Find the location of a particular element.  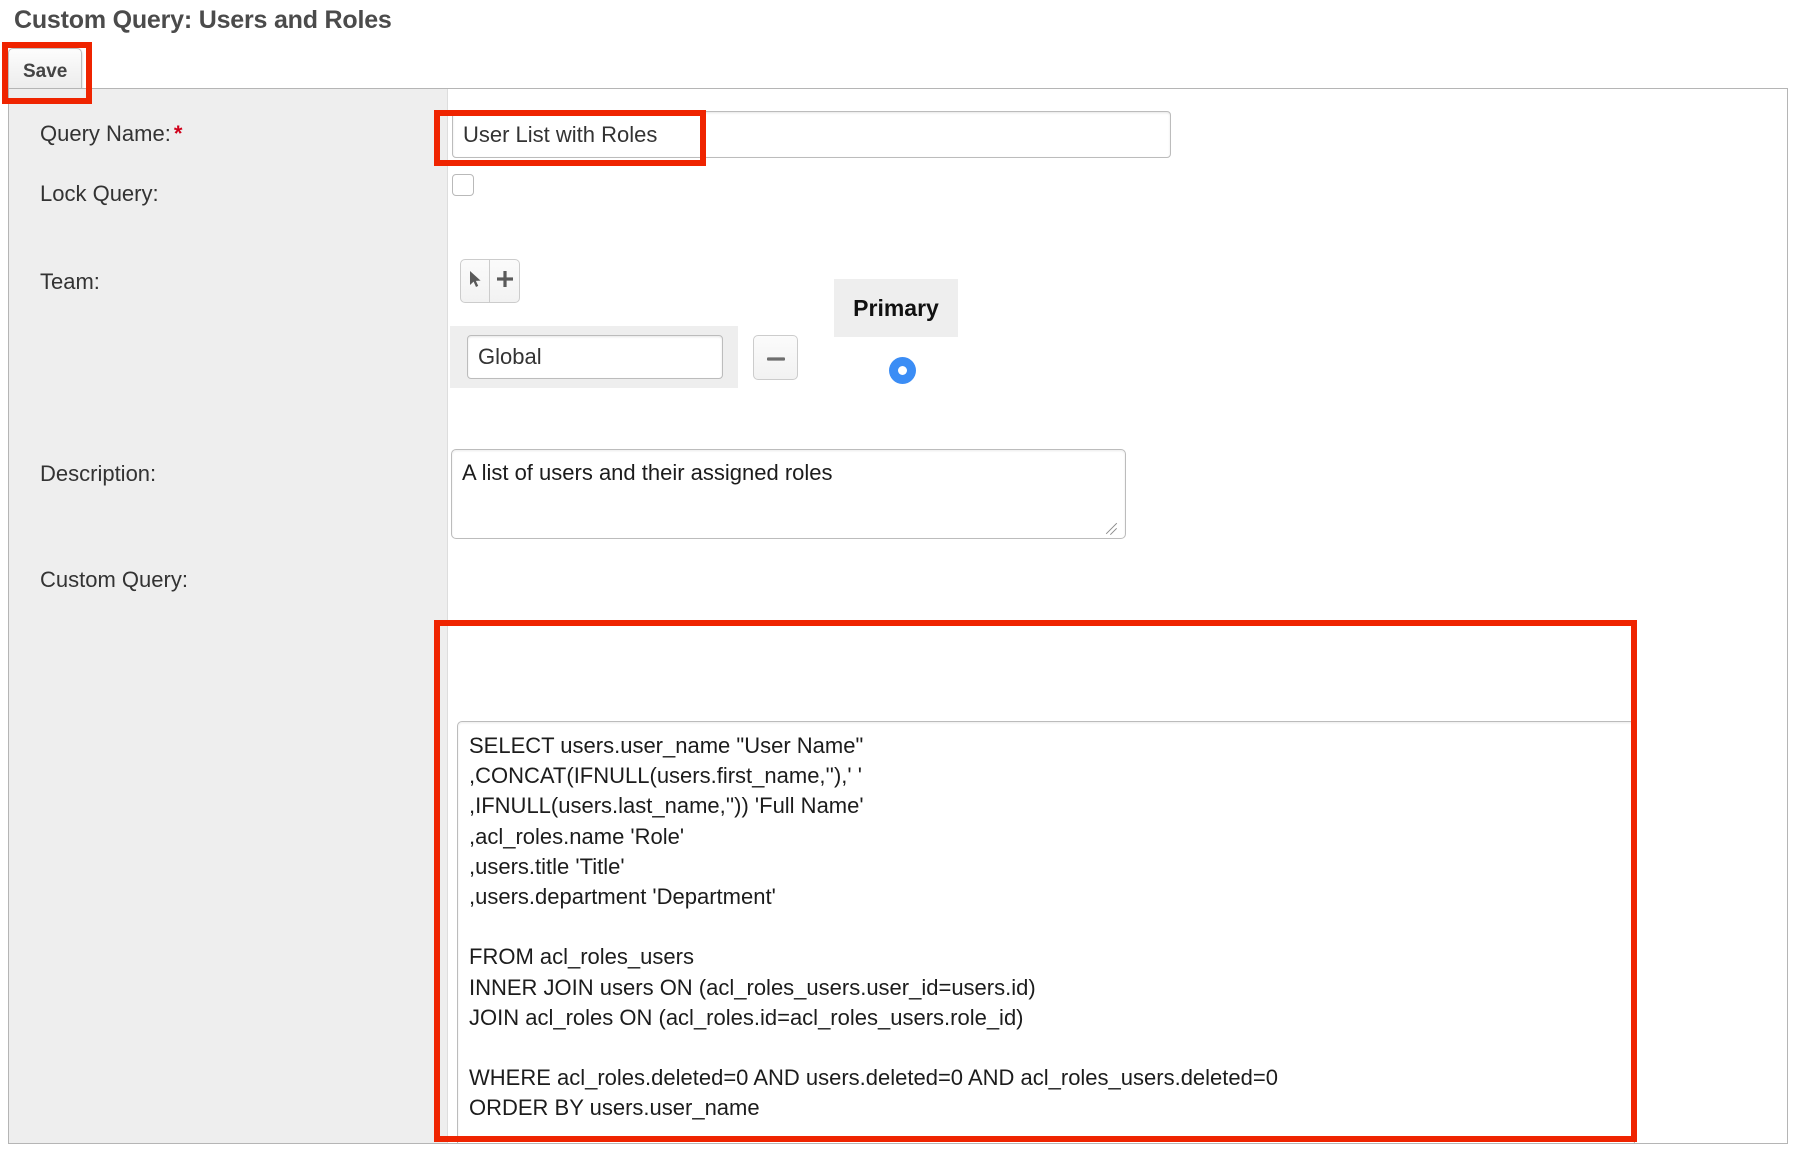

lock-query-checkbox is located at coordinates (463, 185).